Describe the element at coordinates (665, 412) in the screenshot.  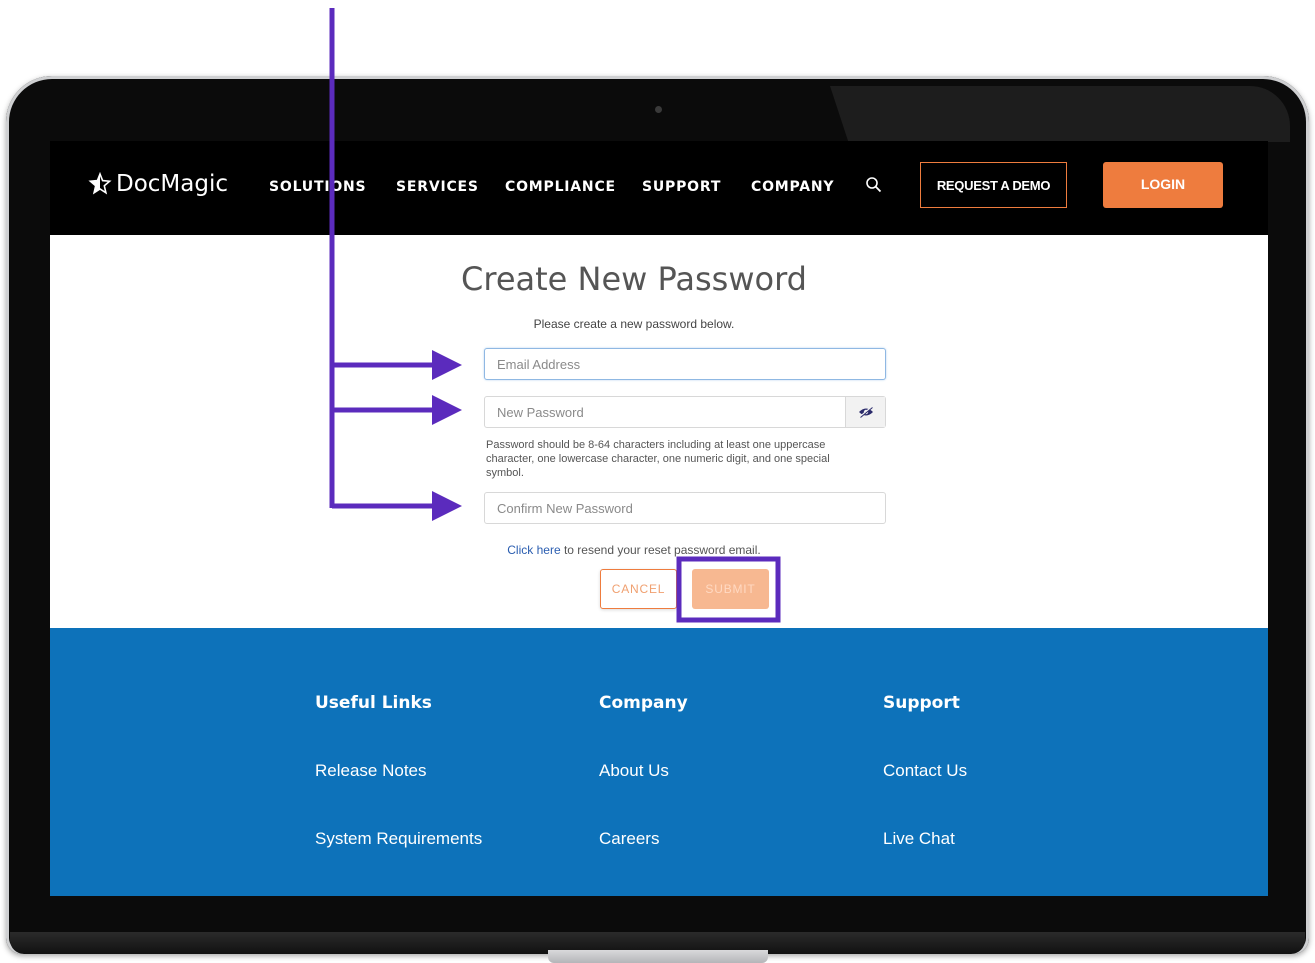
I see `new-password-input` at that location.